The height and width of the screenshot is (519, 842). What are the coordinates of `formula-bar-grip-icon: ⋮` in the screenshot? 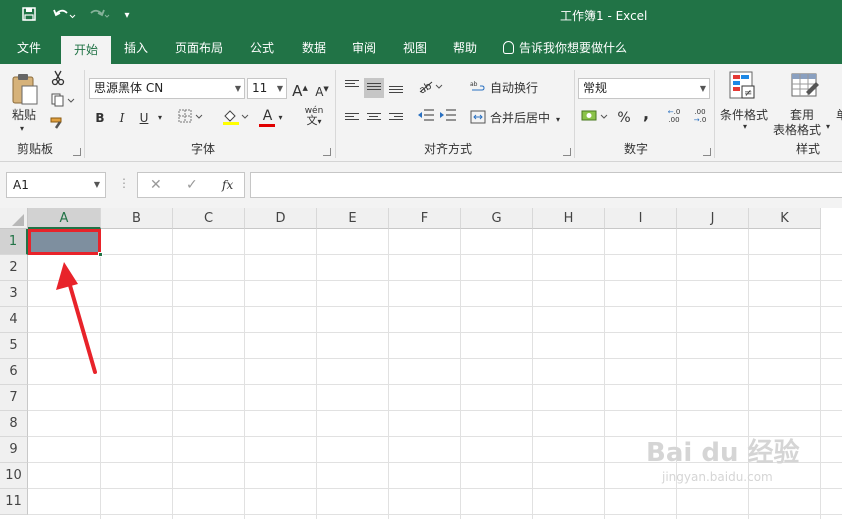 It's located at (124, 183).